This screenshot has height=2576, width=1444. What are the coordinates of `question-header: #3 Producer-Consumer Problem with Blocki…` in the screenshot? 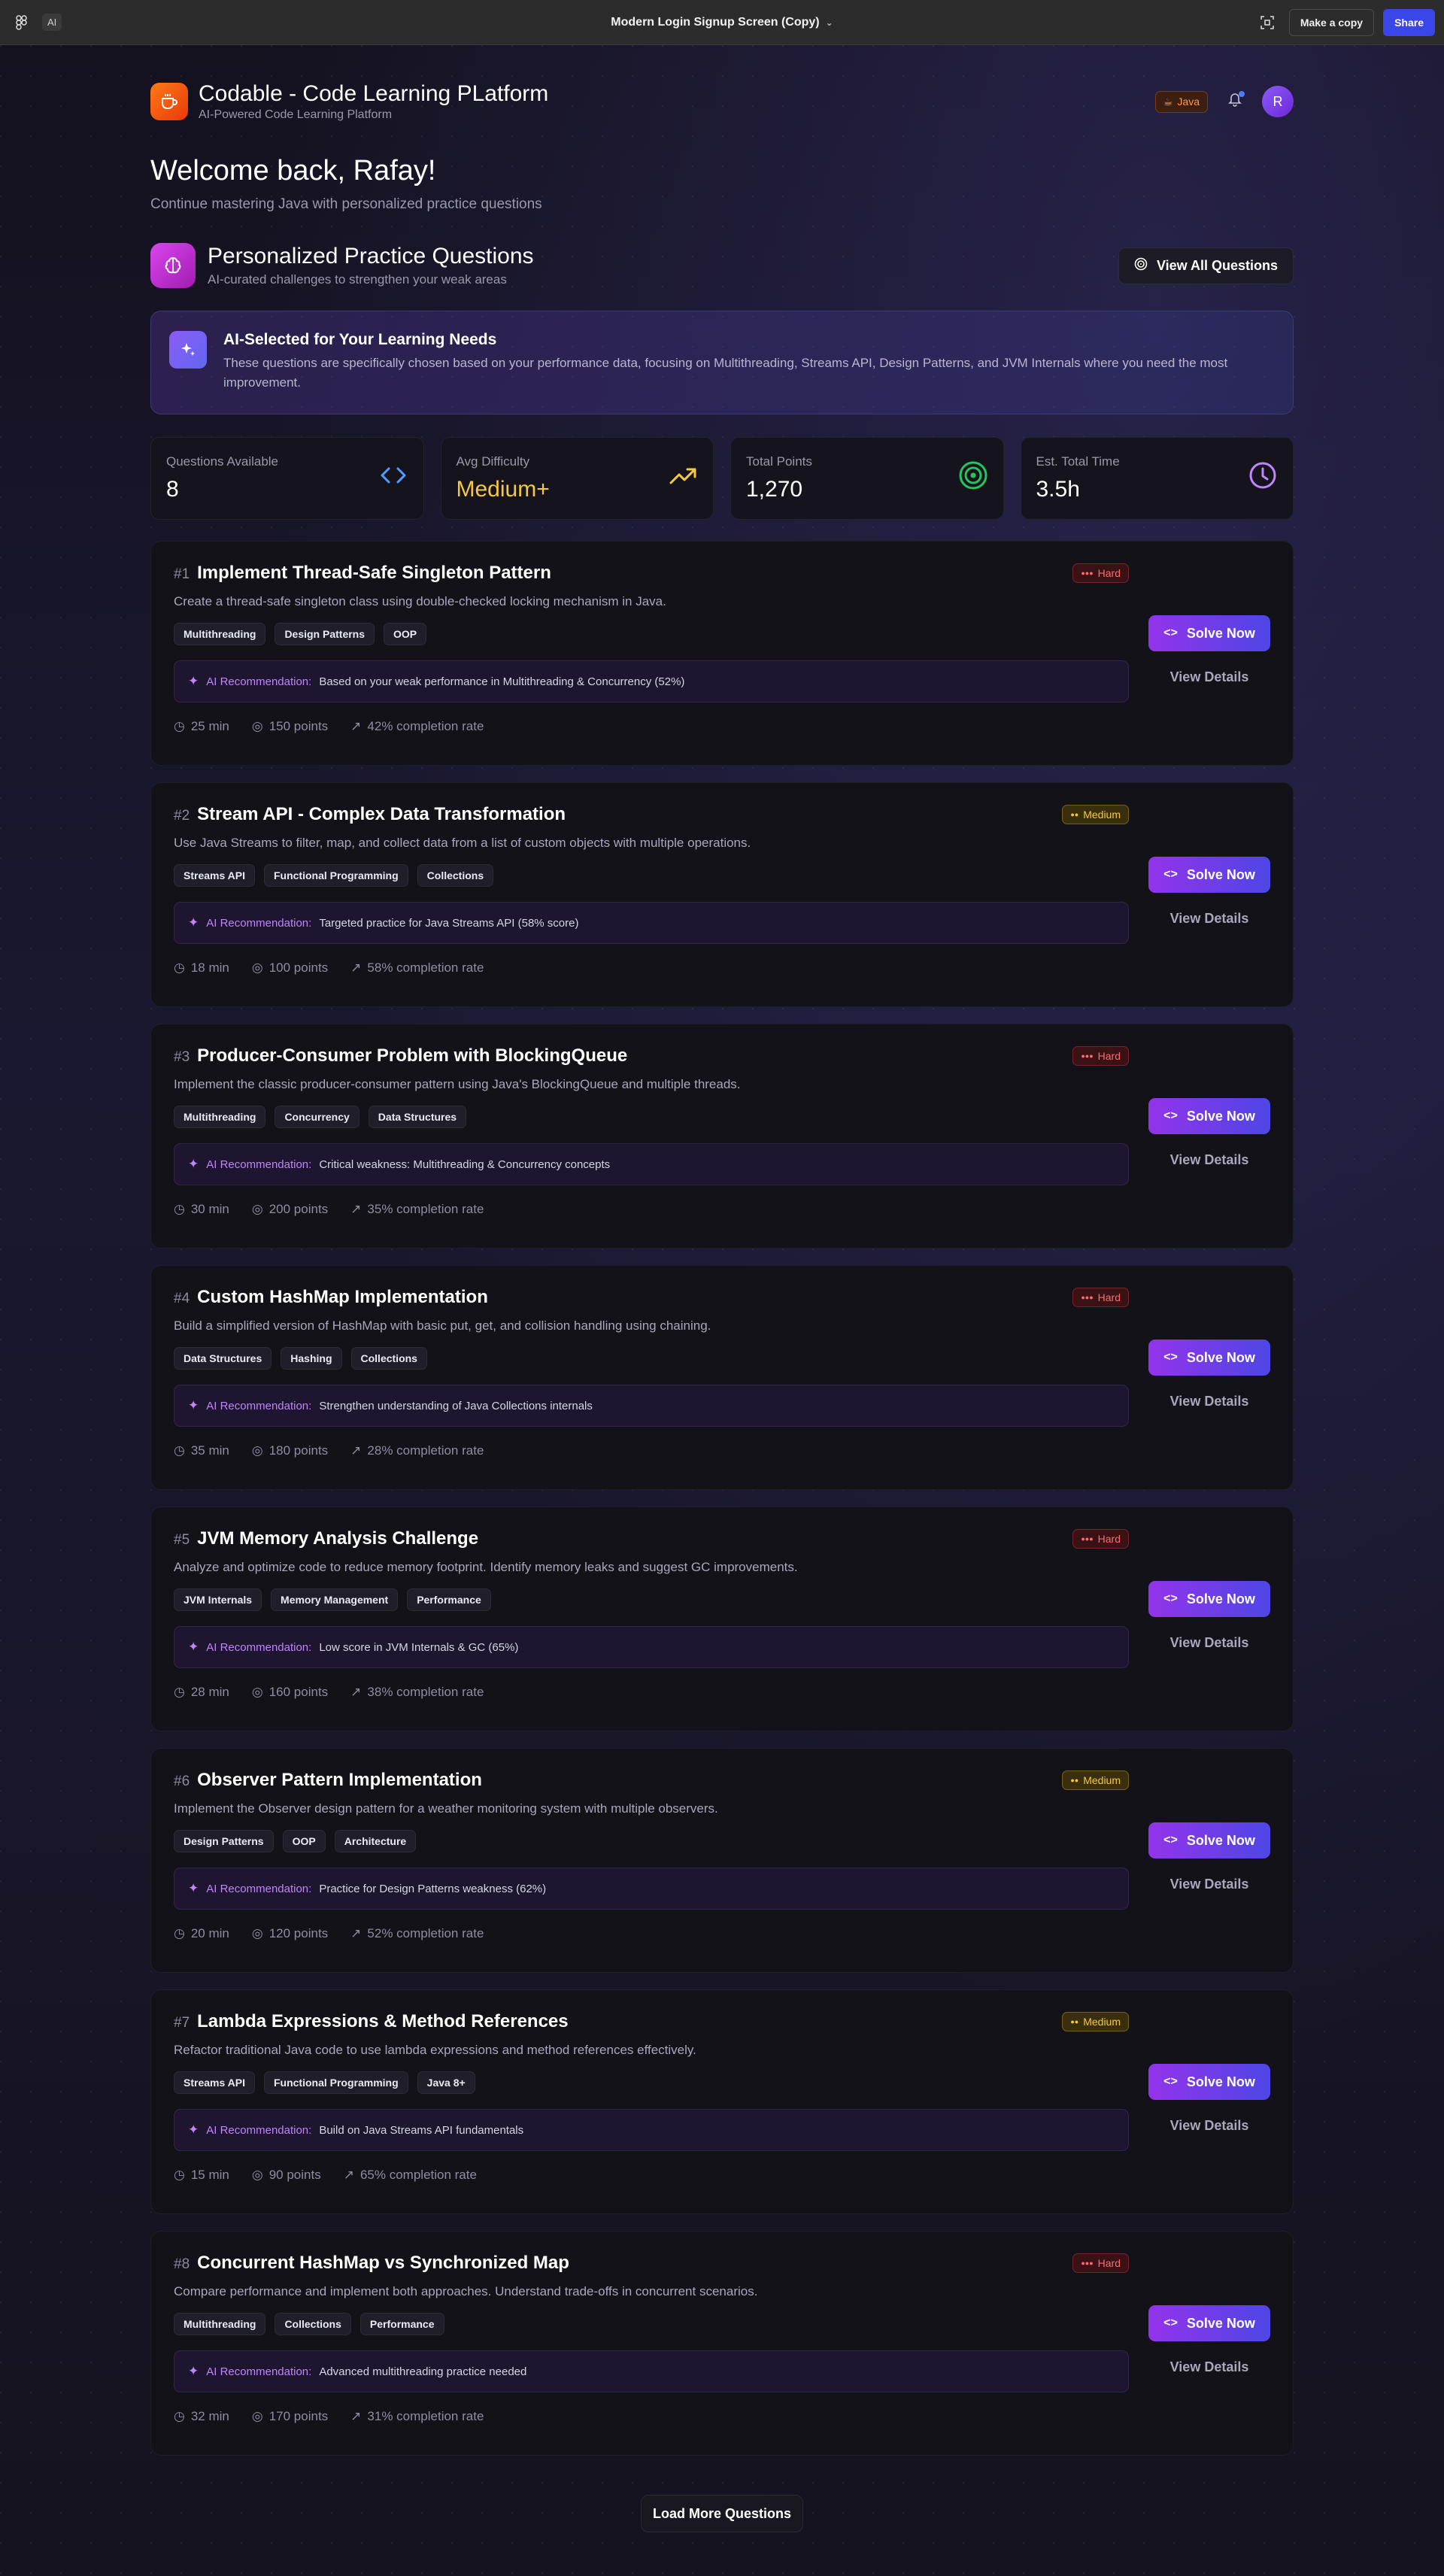 It's located at (651, 1056).